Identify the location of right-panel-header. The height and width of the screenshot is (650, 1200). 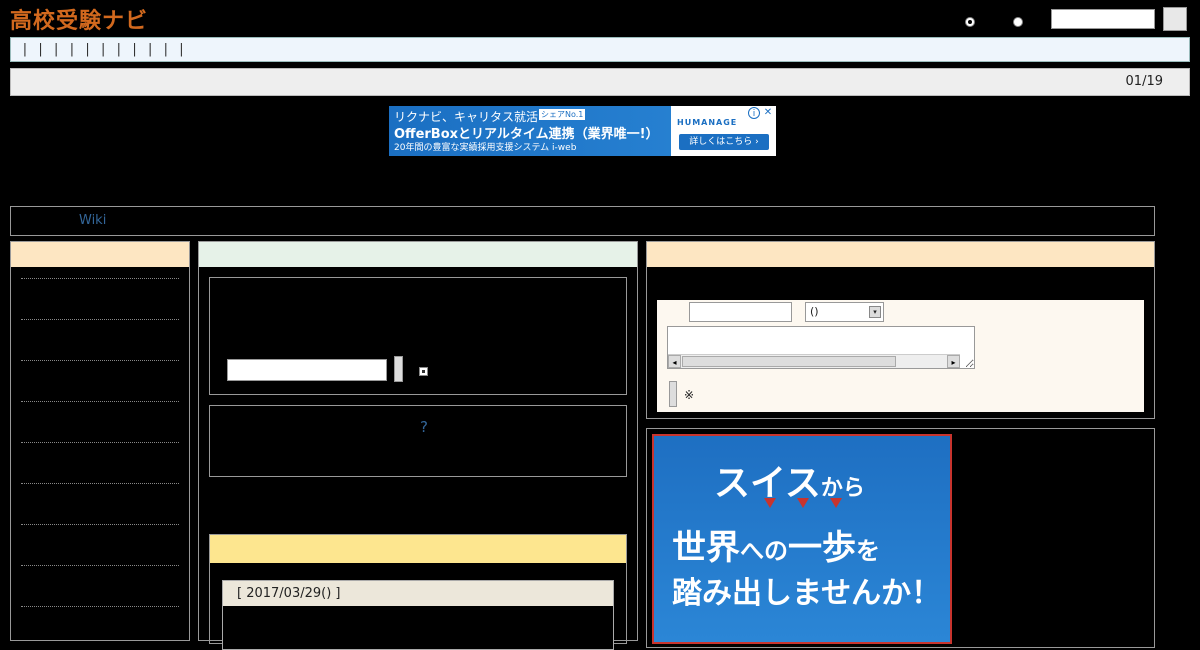
(900, 254).